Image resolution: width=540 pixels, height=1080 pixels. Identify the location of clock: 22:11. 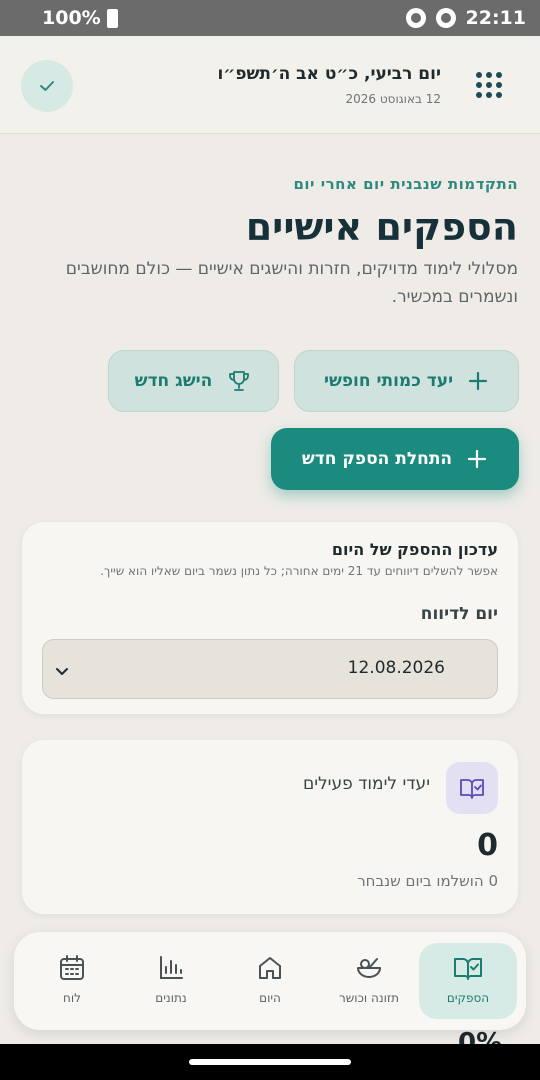
(495, 18).